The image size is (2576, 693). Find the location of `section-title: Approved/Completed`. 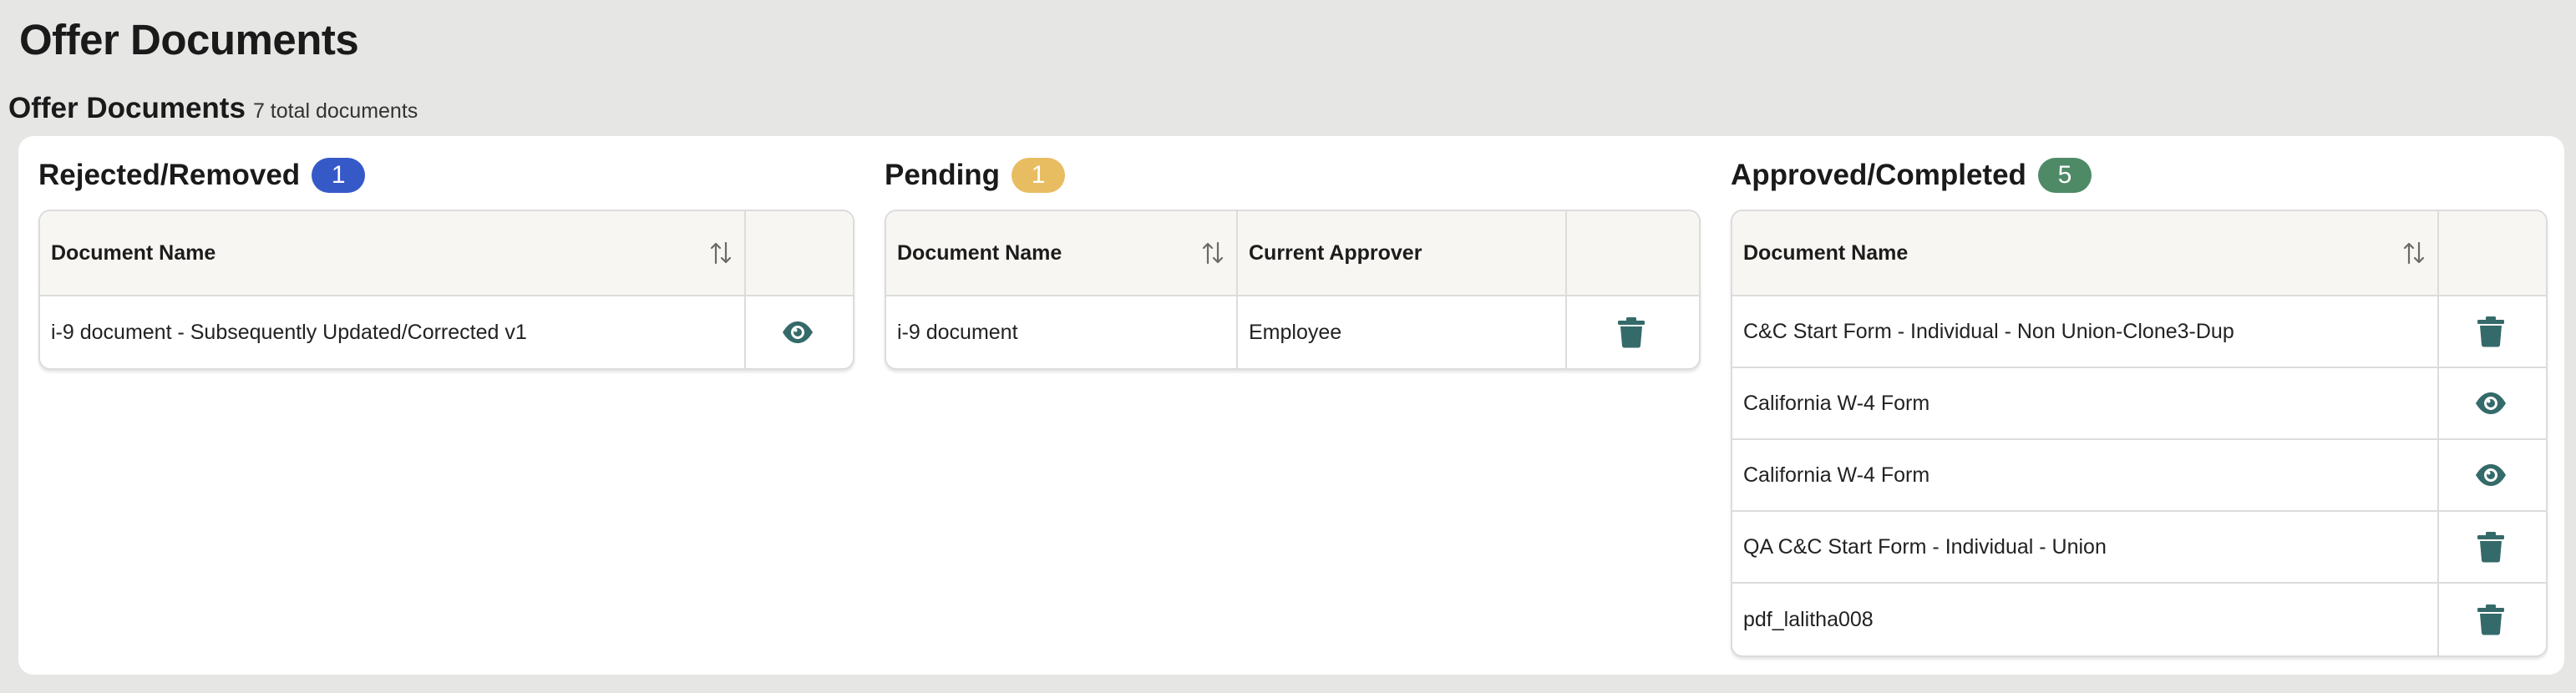

section-title: Approved/Completed is located at coordinates (1878, 175).